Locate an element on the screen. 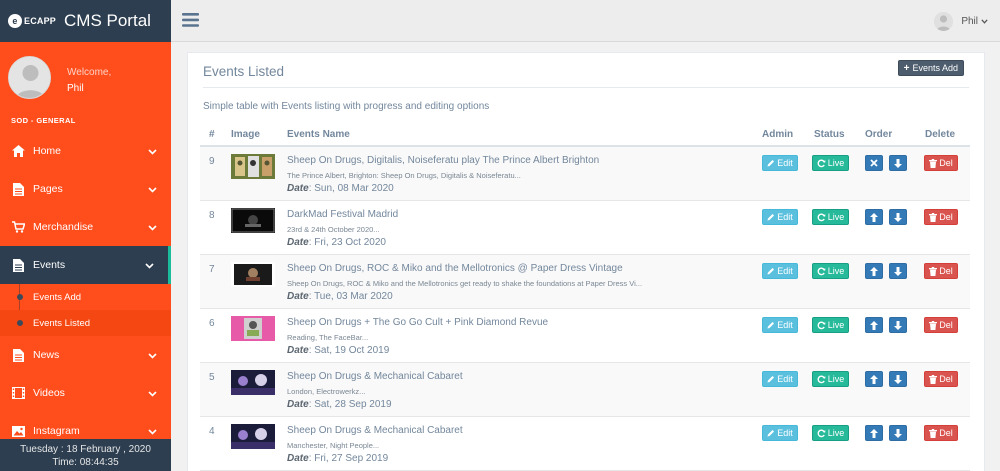 Image resolution: width=1000 pixels, height=471 pixels. brand-bar: e ECAPP CMS Portal is located at coordinates (85, 21).